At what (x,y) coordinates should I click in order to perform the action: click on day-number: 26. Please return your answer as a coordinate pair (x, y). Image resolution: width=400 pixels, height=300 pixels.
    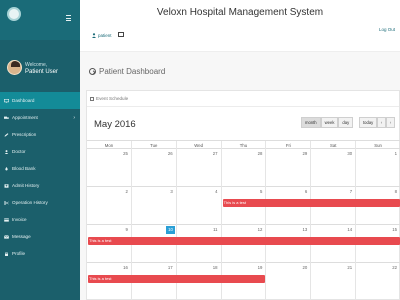
    Looking at the image, I should click on (170, 153).